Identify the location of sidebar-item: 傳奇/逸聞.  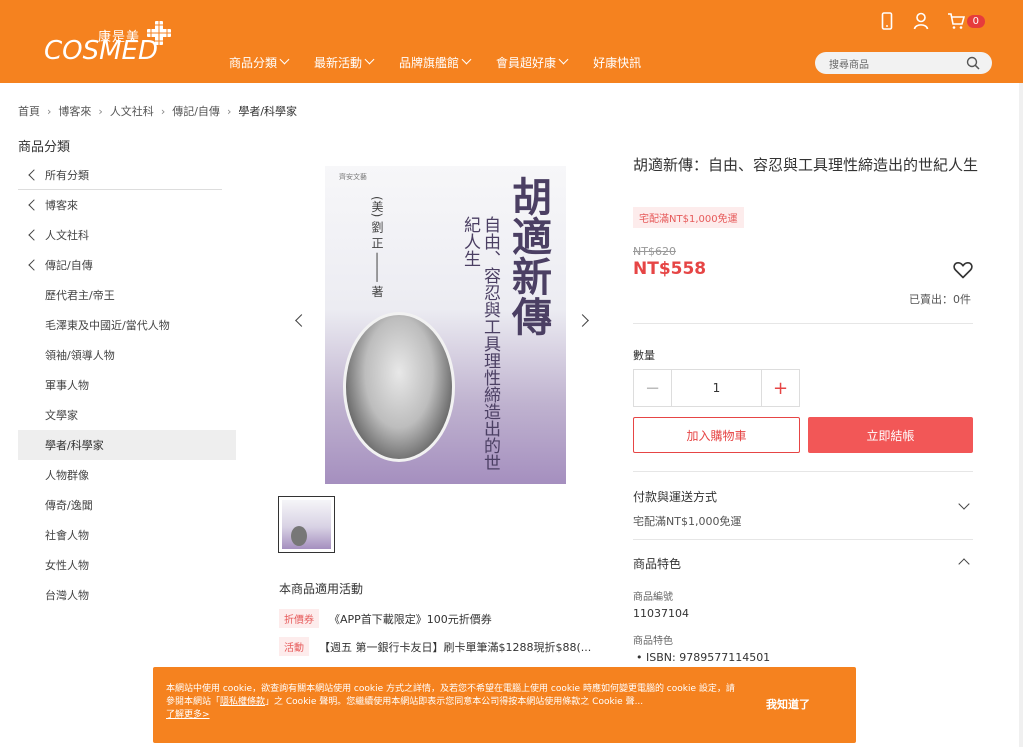
(127, 505).